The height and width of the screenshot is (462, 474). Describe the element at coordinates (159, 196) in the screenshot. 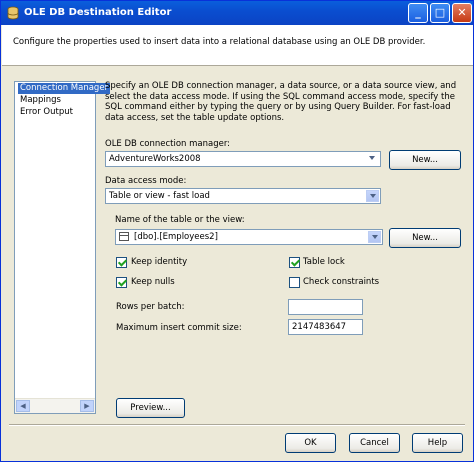

I see `data-access-mode-value: Table or view - fast load` at that location.